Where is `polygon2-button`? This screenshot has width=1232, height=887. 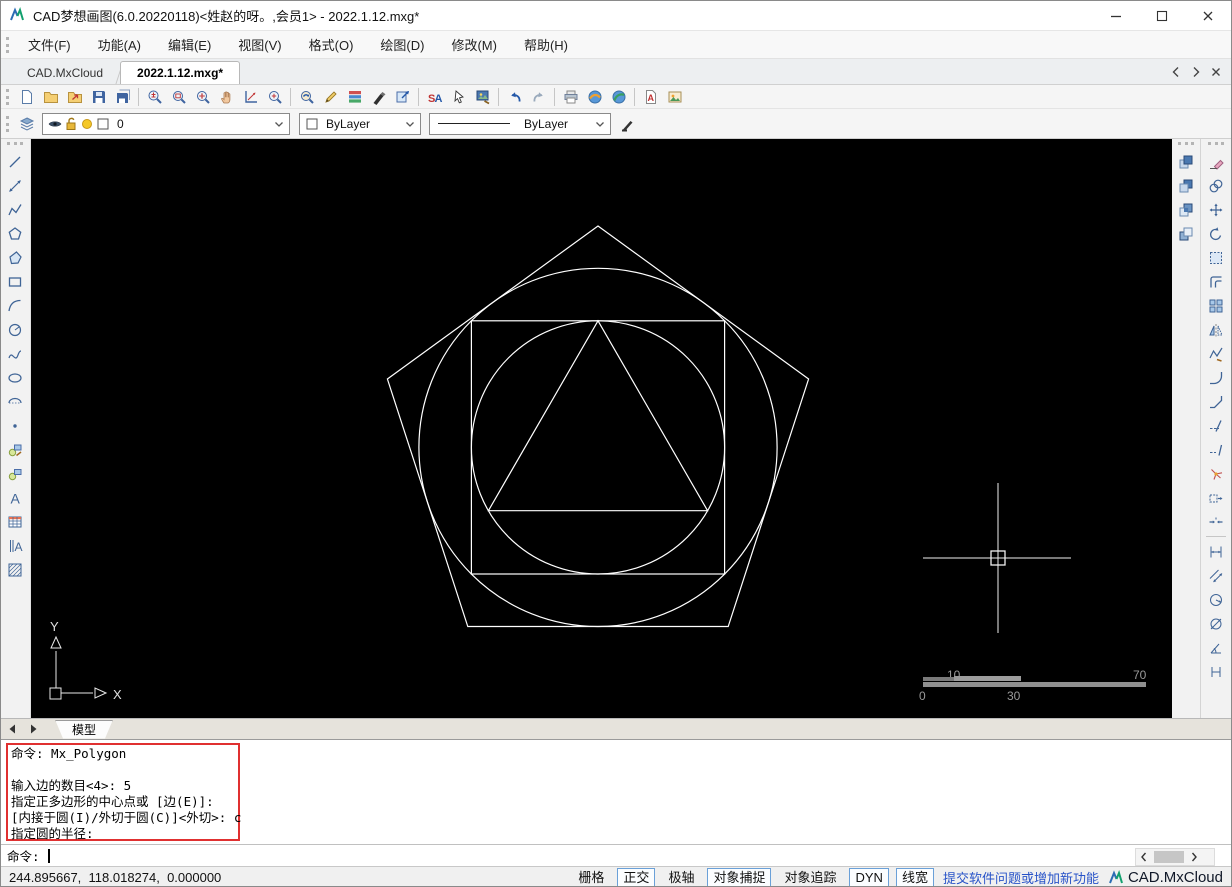
polygon2-button is located at coordinates (15, 257).